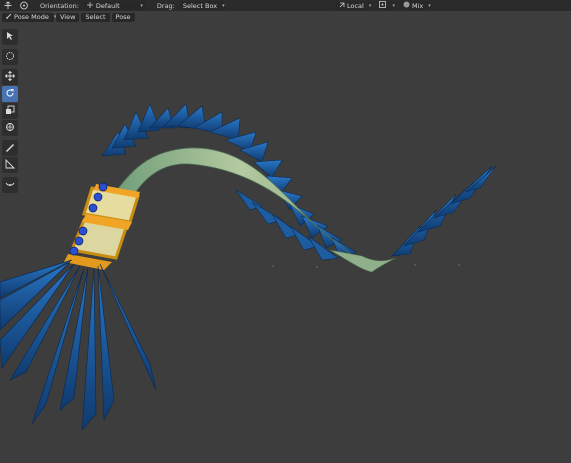 The width and height of the screenshot is (571, 463). I want to click on tool-relax, so click(10, 185).